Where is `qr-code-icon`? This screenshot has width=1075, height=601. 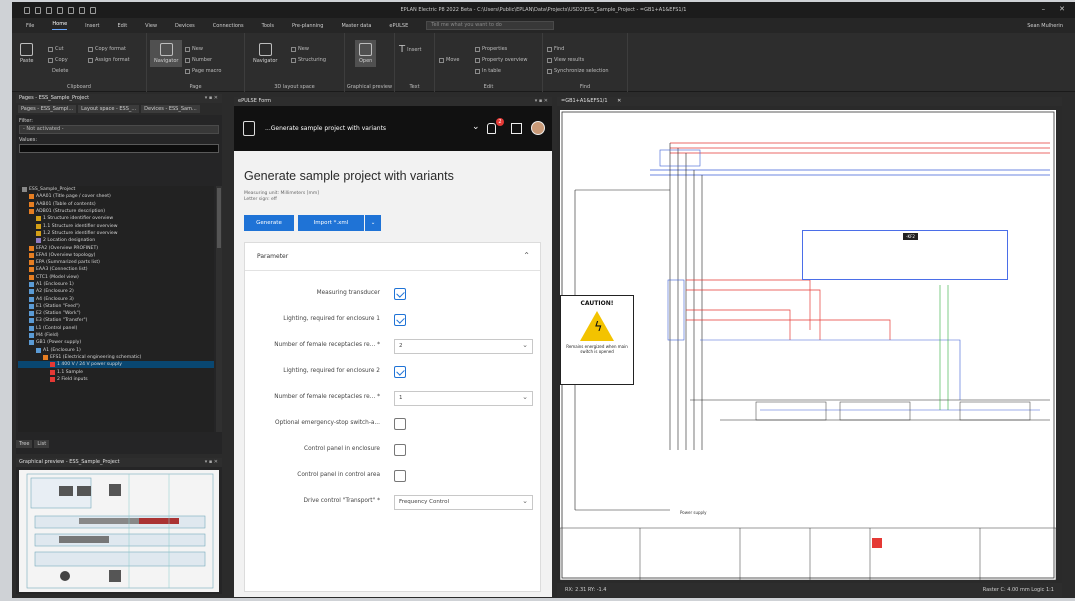 qr-code-icon is located at coordinates (516, 128).